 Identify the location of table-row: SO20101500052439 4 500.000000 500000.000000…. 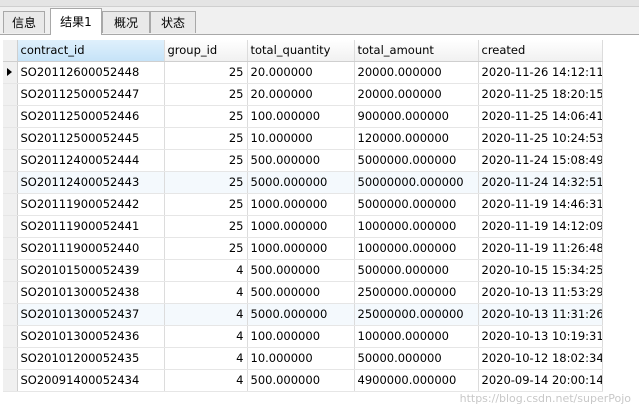
(303, 270).